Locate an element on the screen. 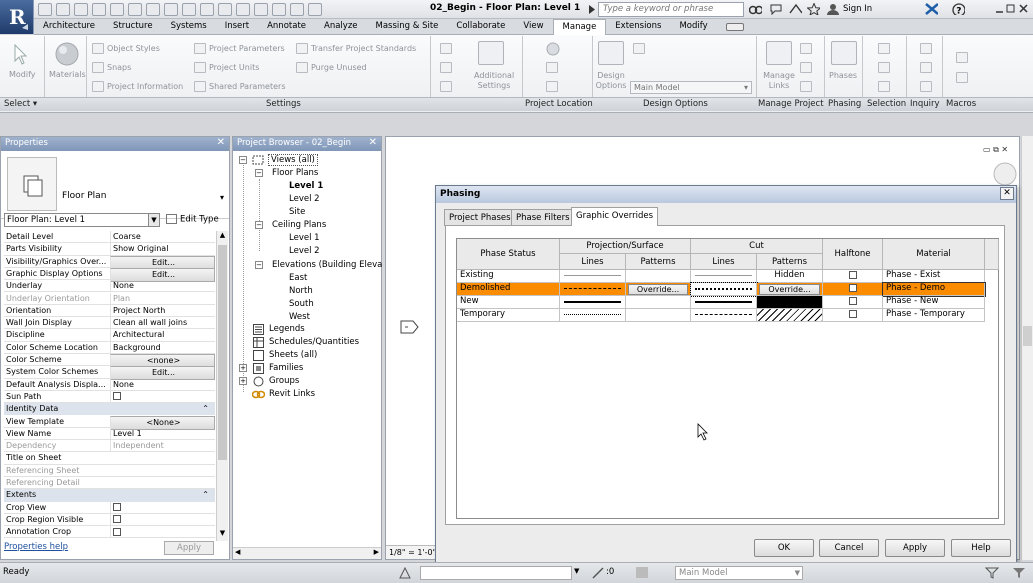 The height and width of the screenshot is (583, 1033). materials-sphere-icon is located at coordinates (67, 54).